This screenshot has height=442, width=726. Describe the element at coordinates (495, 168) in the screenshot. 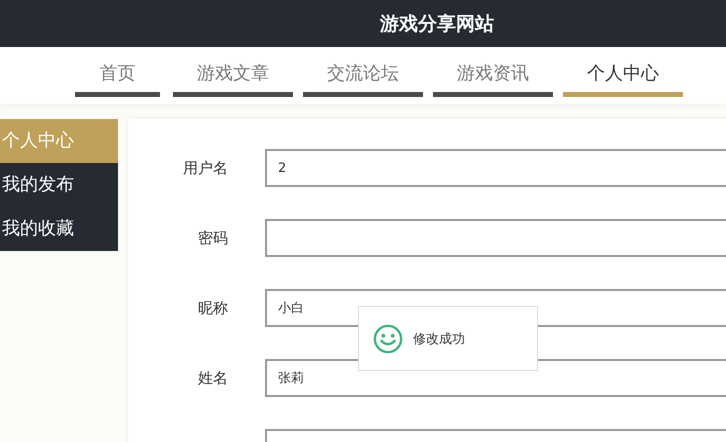

I see `input-field: 2` at that location.